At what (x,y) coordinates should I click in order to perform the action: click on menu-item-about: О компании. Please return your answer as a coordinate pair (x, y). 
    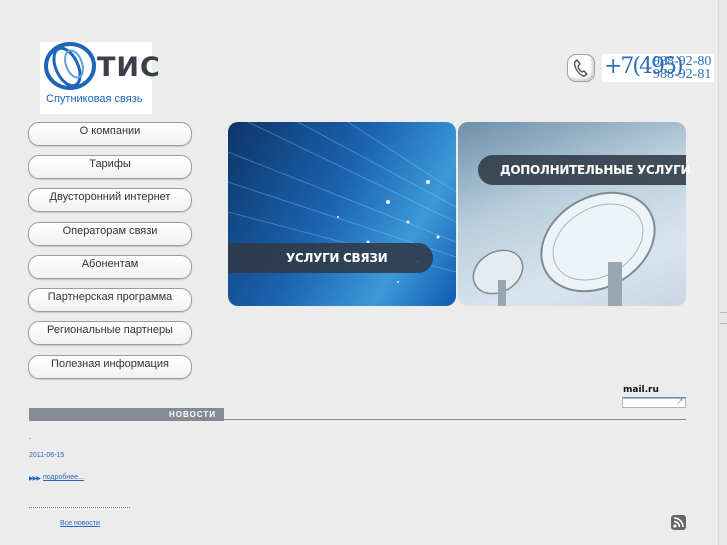
    Looking at the image, I should click on (110, 134).